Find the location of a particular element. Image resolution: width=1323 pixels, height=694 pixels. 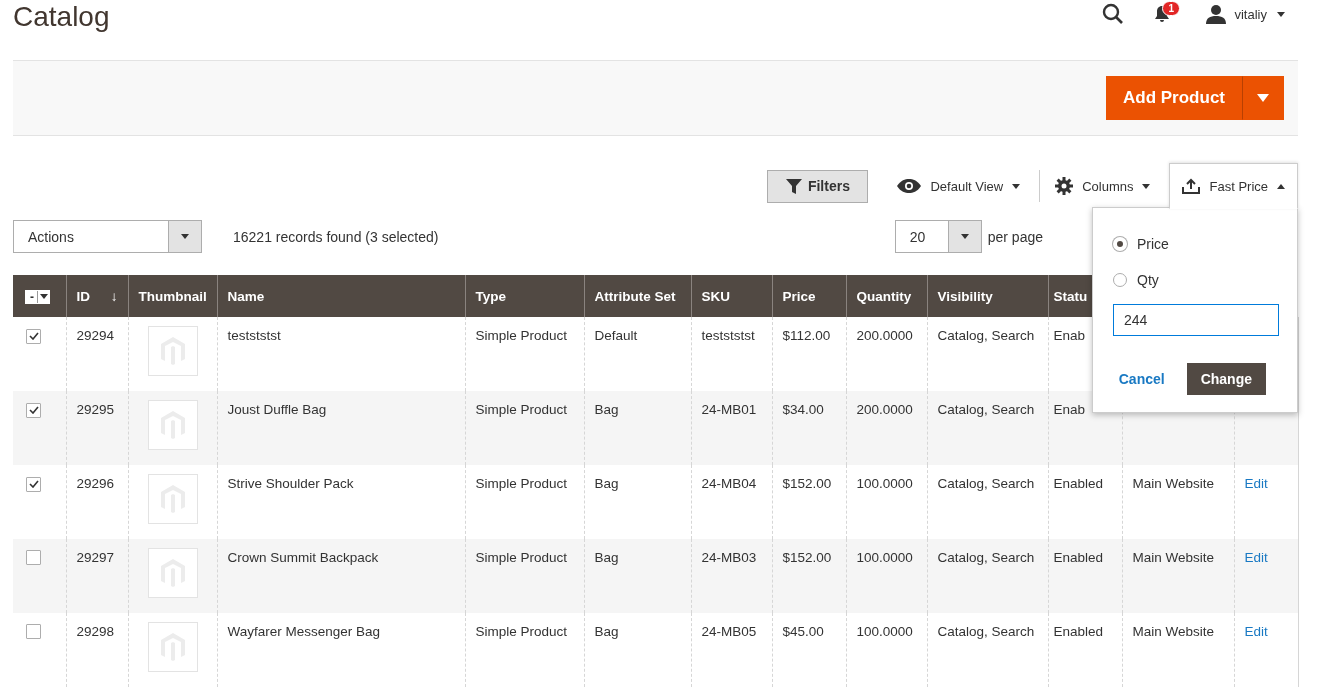

table-cell: Strive Shoulder Pack is located at coordinates (290, 483).